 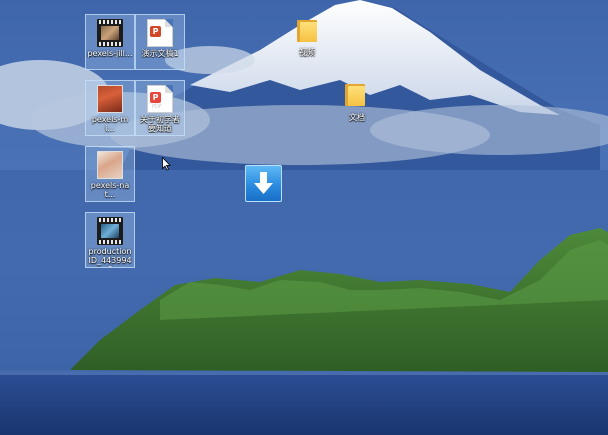 I want to click on desktop-icon-pdf-doc: P PDF 关于初学者要知道, so click(x=160, y=108).